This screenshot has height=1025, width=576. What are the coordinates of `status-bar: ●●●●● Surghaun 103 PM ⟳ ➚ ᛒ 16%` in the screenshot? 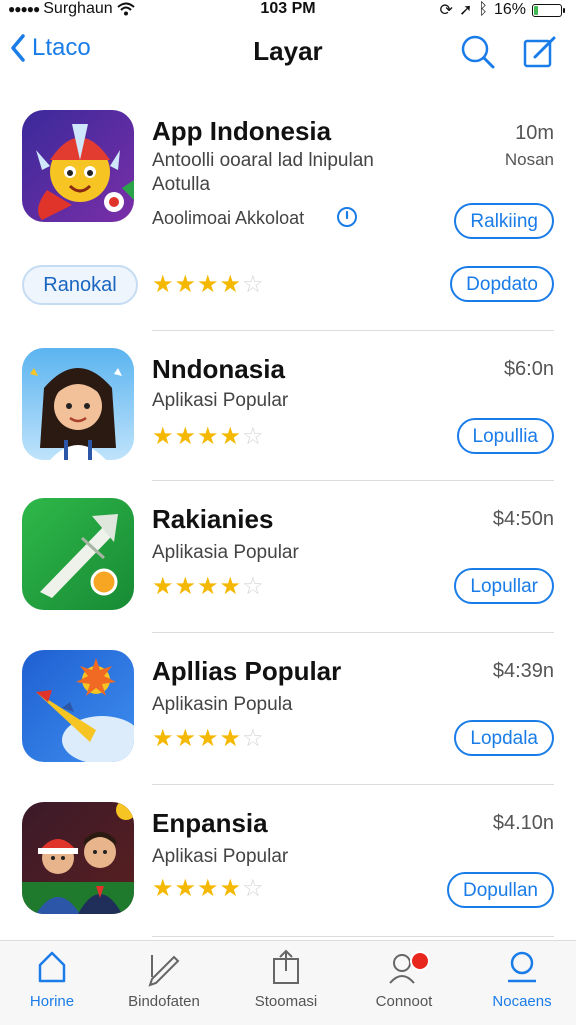 It's located at (288, 10).